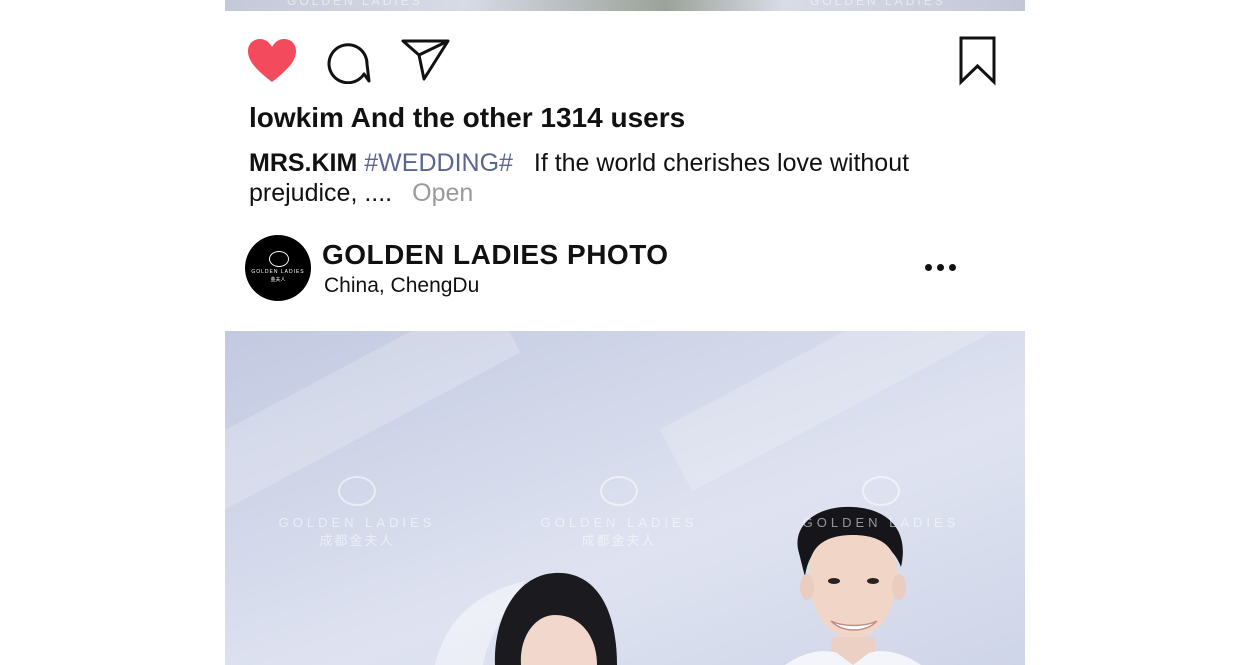 This screenshot has height=665, width=1250. I want to click on caption-hashtag: #WEDDING#, so click(438, 163).